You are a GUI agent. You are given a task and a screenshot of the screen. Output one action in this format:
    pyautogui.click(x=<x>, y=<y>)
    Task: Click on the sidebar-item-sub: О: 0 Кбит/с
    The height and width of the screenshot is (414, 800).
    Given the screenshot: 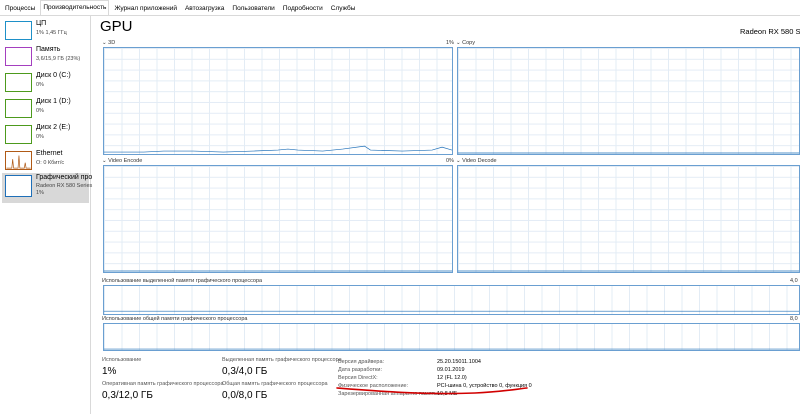 What is the action you would take?
    pyautogui.click(x=50, y=163)
    